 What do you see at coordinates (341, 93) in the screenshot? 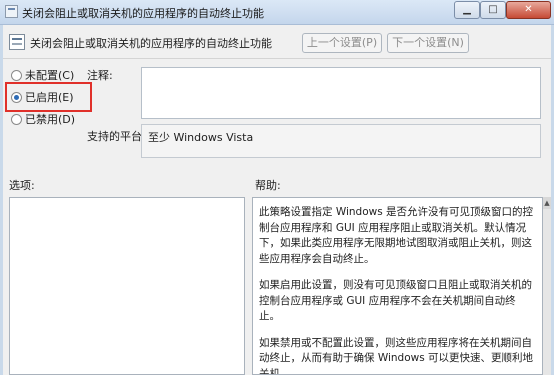
I see `comment-textarea` at bounding box center [341, 93].